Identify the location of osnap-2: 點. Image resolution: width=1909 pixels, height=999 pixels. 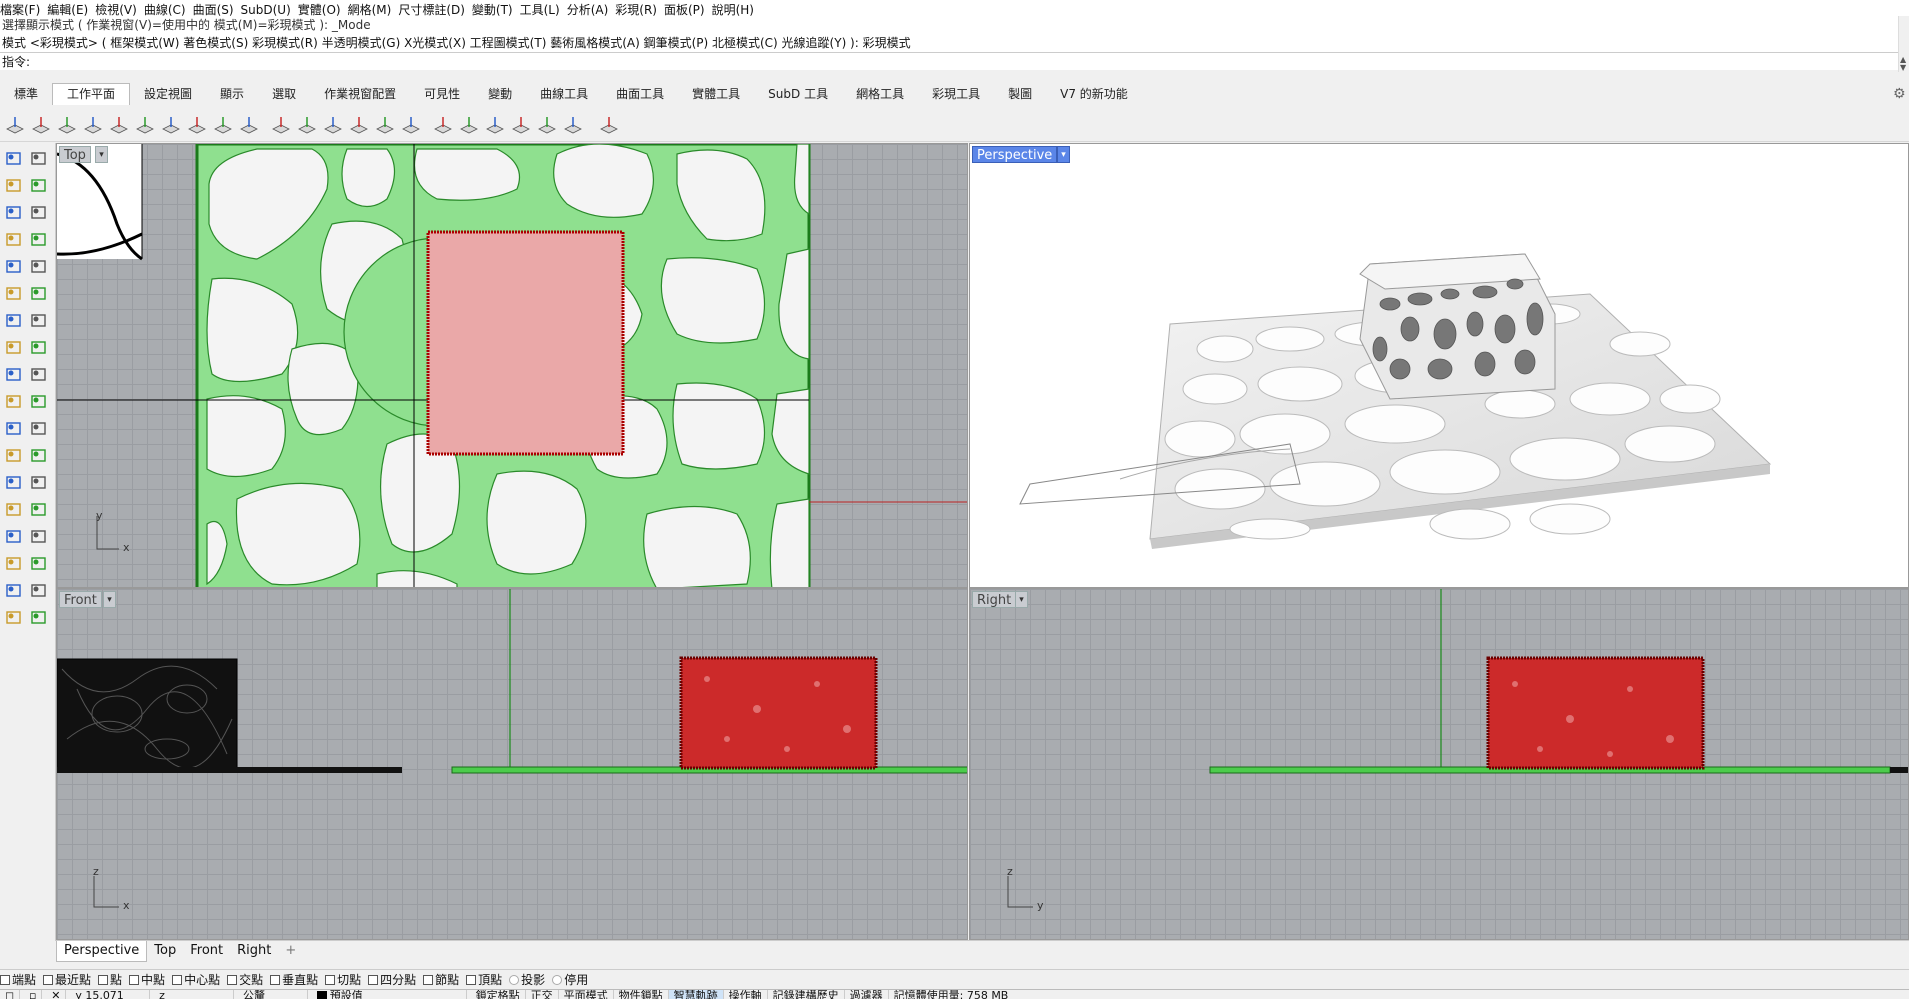
(113, 979).